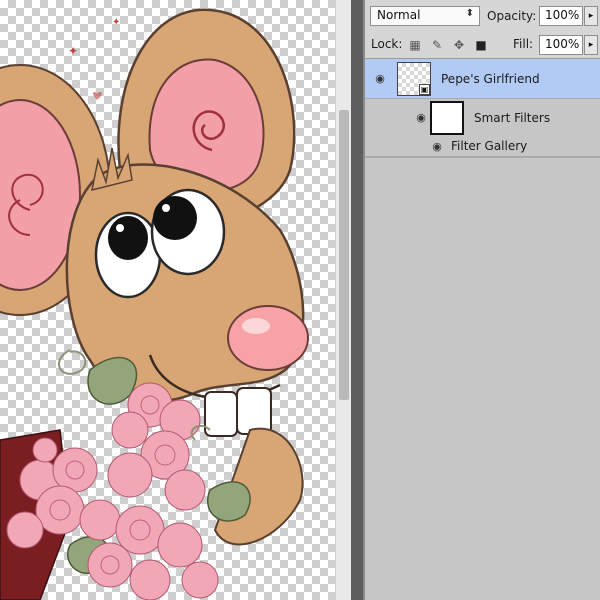  I want to click on move-icon: ✥, so click(459, 45).